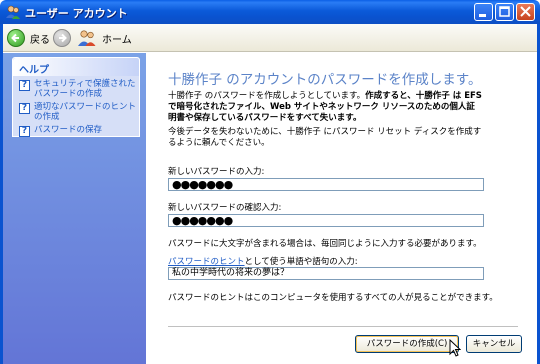  What do you see at coordinates (325, 244) in the screenshot?
I see `case-sensitivity-note: パスワードに大文字が含まれる場合は、毎回同じように入力する必要があります。` at bounding box center [325, 244].